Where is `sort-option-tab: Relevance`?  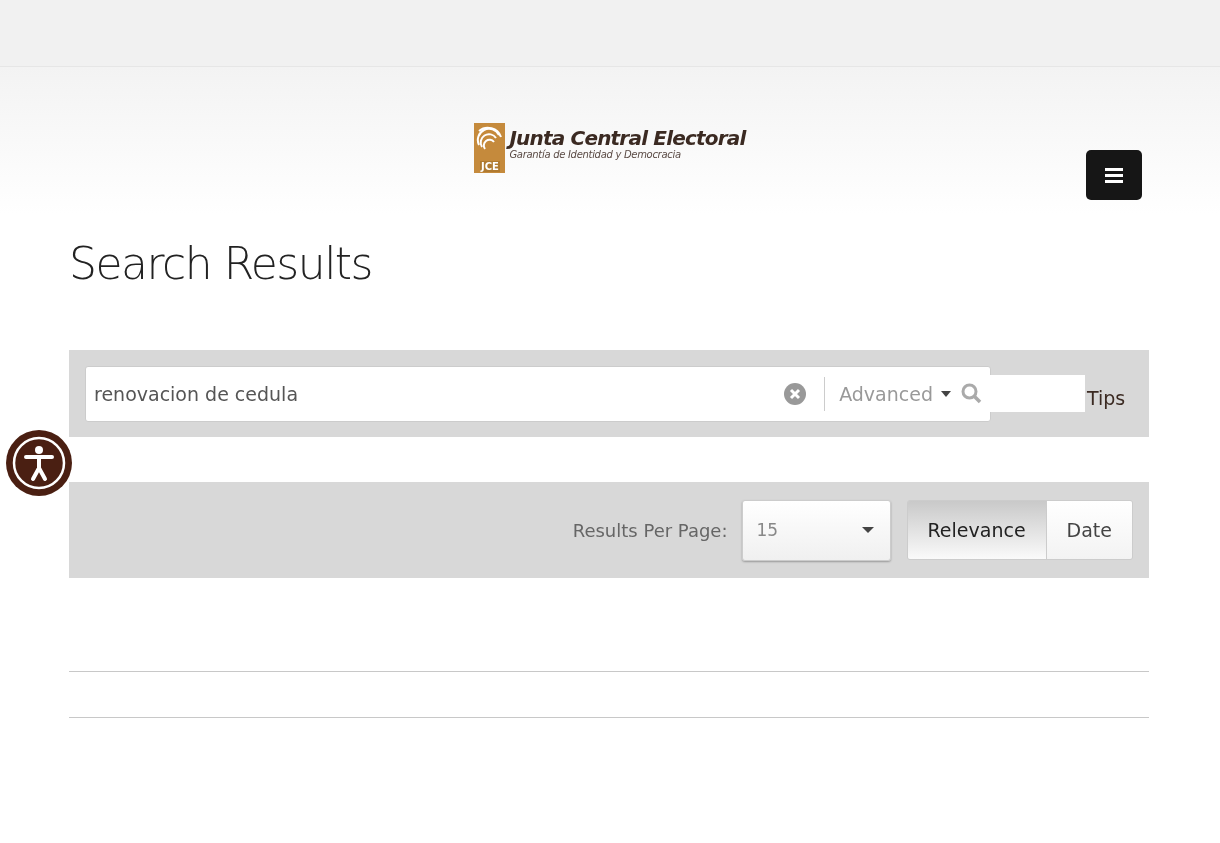 sort-option-tab: Relevance is located at coordinates (977, 530).